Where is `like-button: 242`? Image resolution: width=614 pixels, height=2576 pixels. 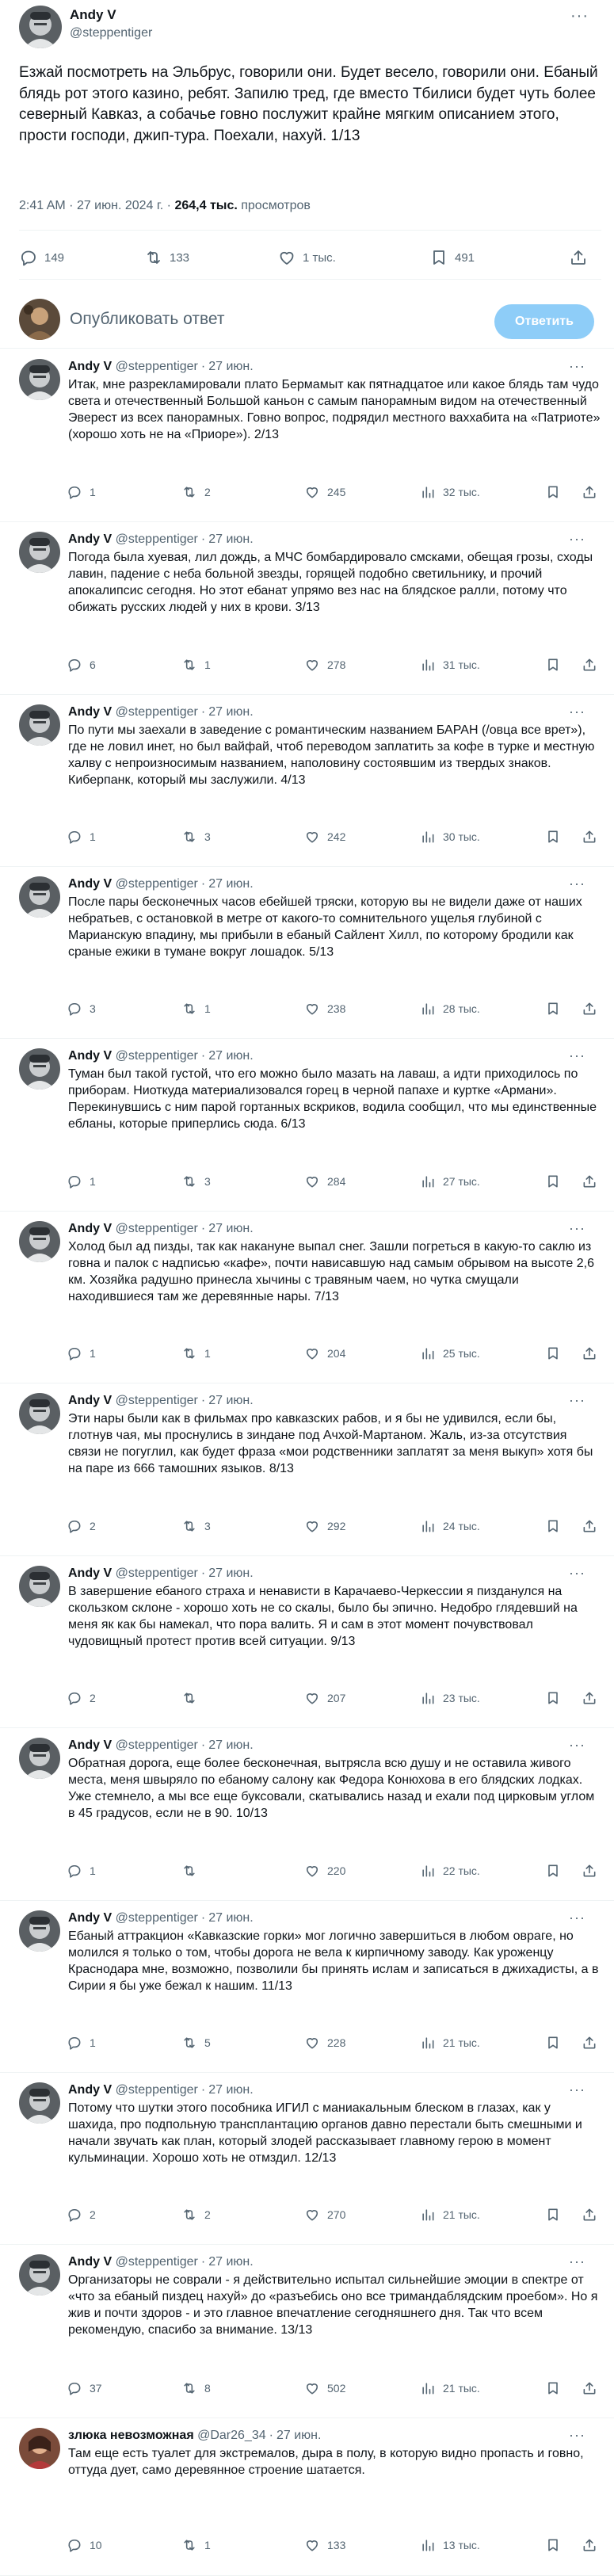 like-button: 242 is located at coordinates (324, 837).